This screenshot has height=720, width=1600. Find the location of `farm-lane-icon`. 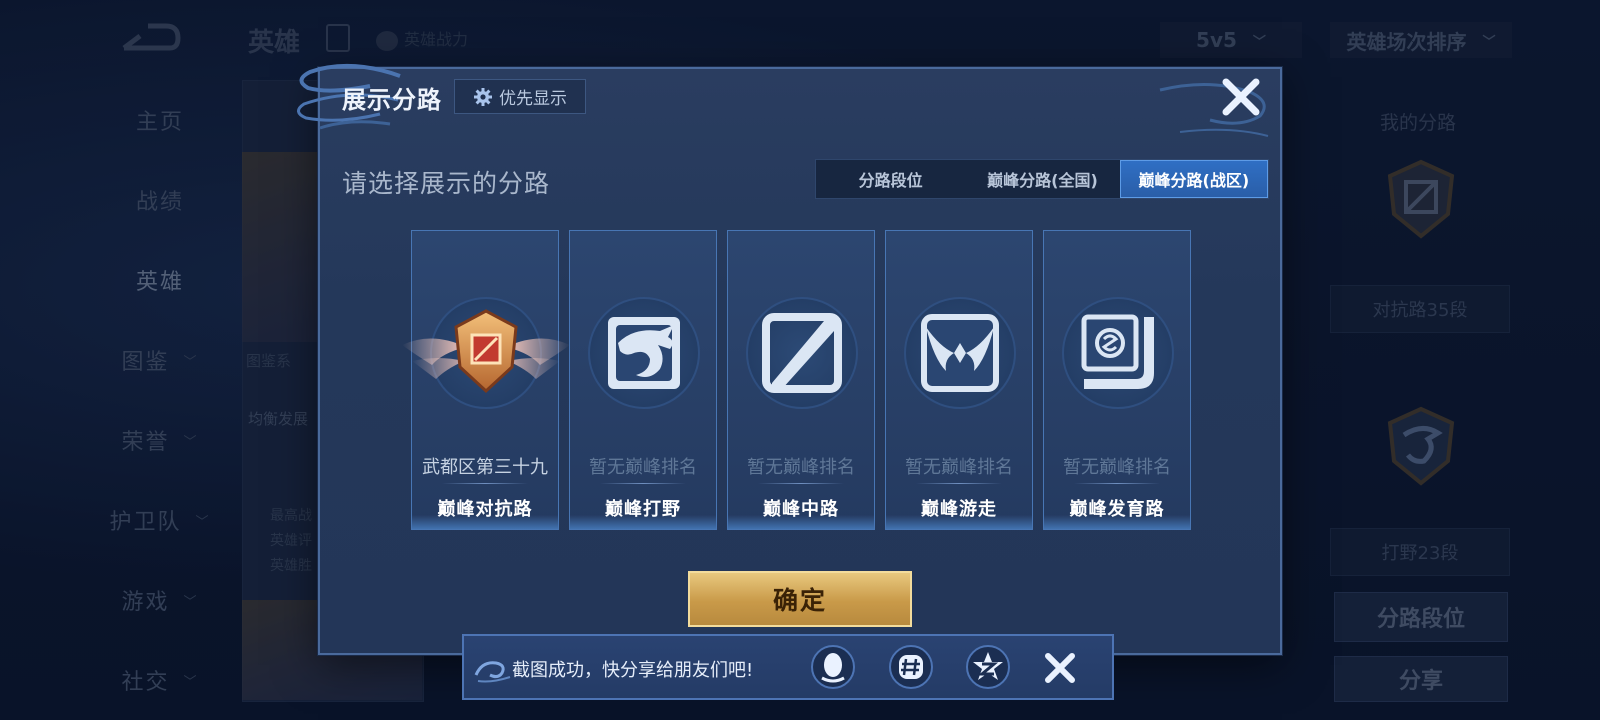

farm-lane-icon is located at coordinates (1117, 351).